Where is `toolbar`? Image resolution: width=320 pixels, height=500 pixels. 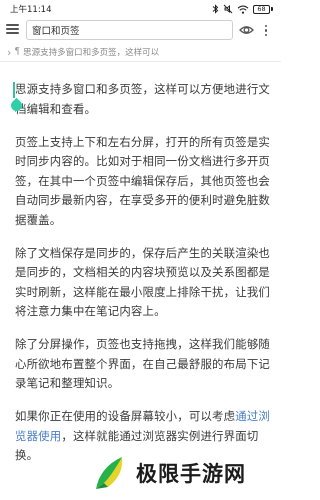 toolbar is located at coordinates (140, 30).